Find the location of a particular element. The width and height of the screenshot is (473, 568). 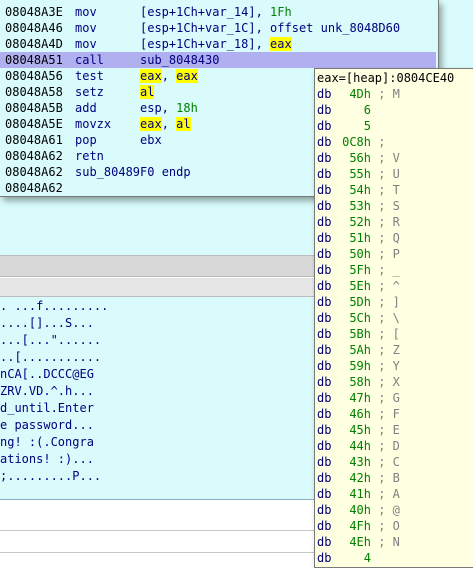

hint-value: 5 is located at coordinates (367, 126).